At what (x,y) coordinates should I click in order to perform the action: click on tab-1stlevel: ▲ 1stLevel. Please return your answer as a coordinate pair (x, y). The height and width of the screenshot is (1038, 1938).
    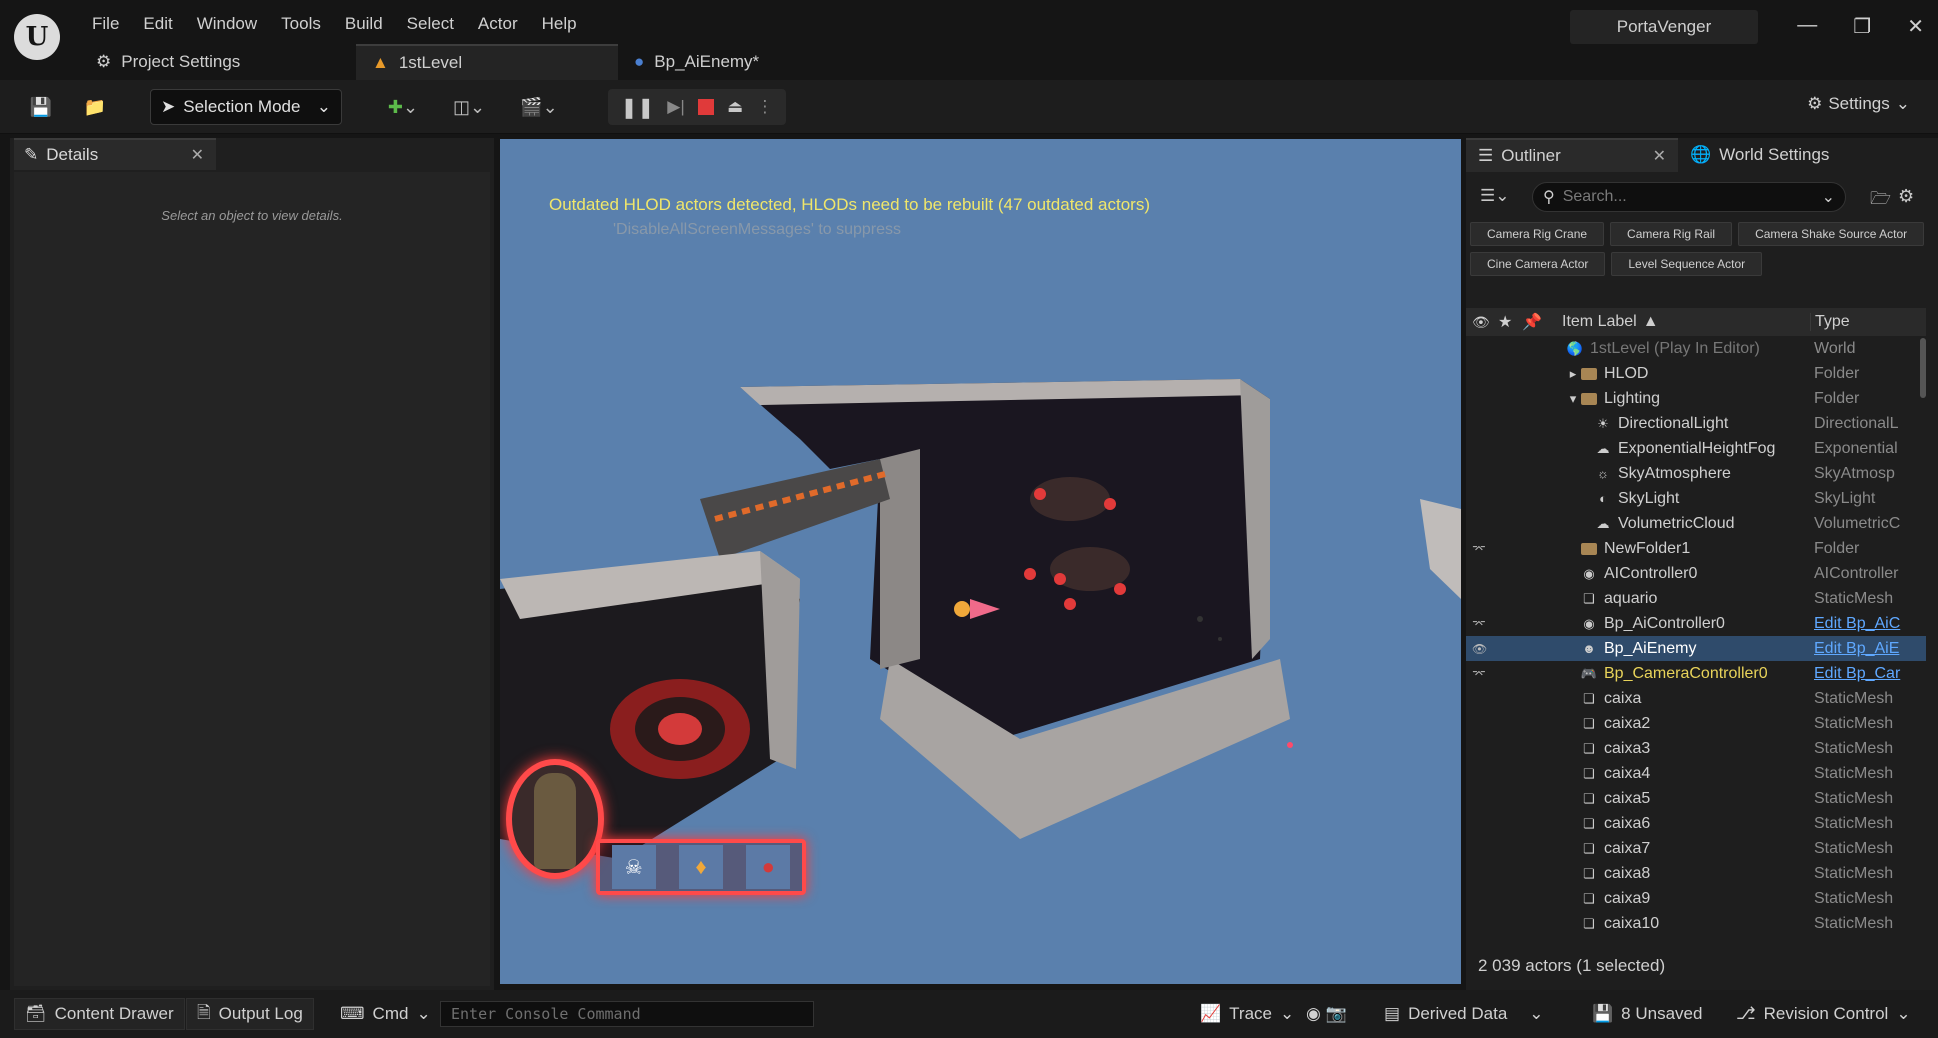
    Looking at the image, I should click on (487, 62).